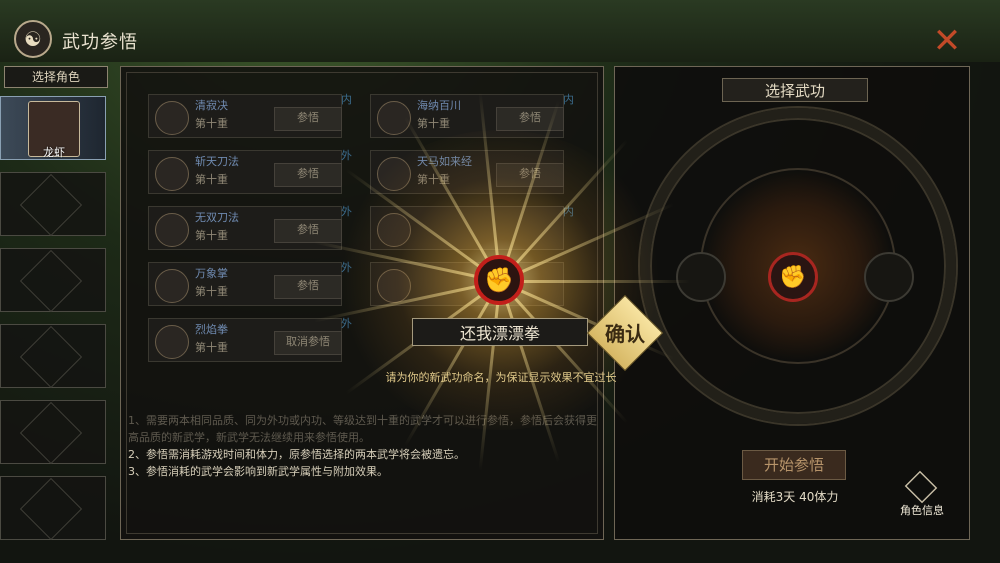  I want to click on new-skill-icon: ✊, so click(499, 280).